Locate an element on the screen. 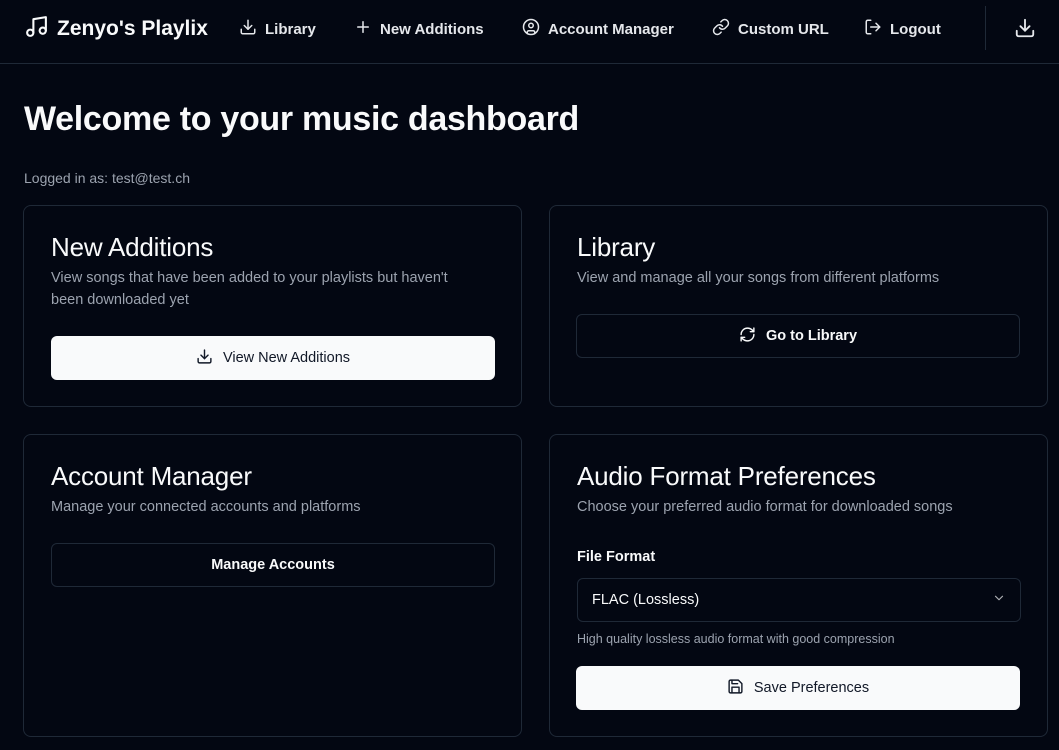  nav-custom-url: Custom URL is located at coordinates (770, 29).